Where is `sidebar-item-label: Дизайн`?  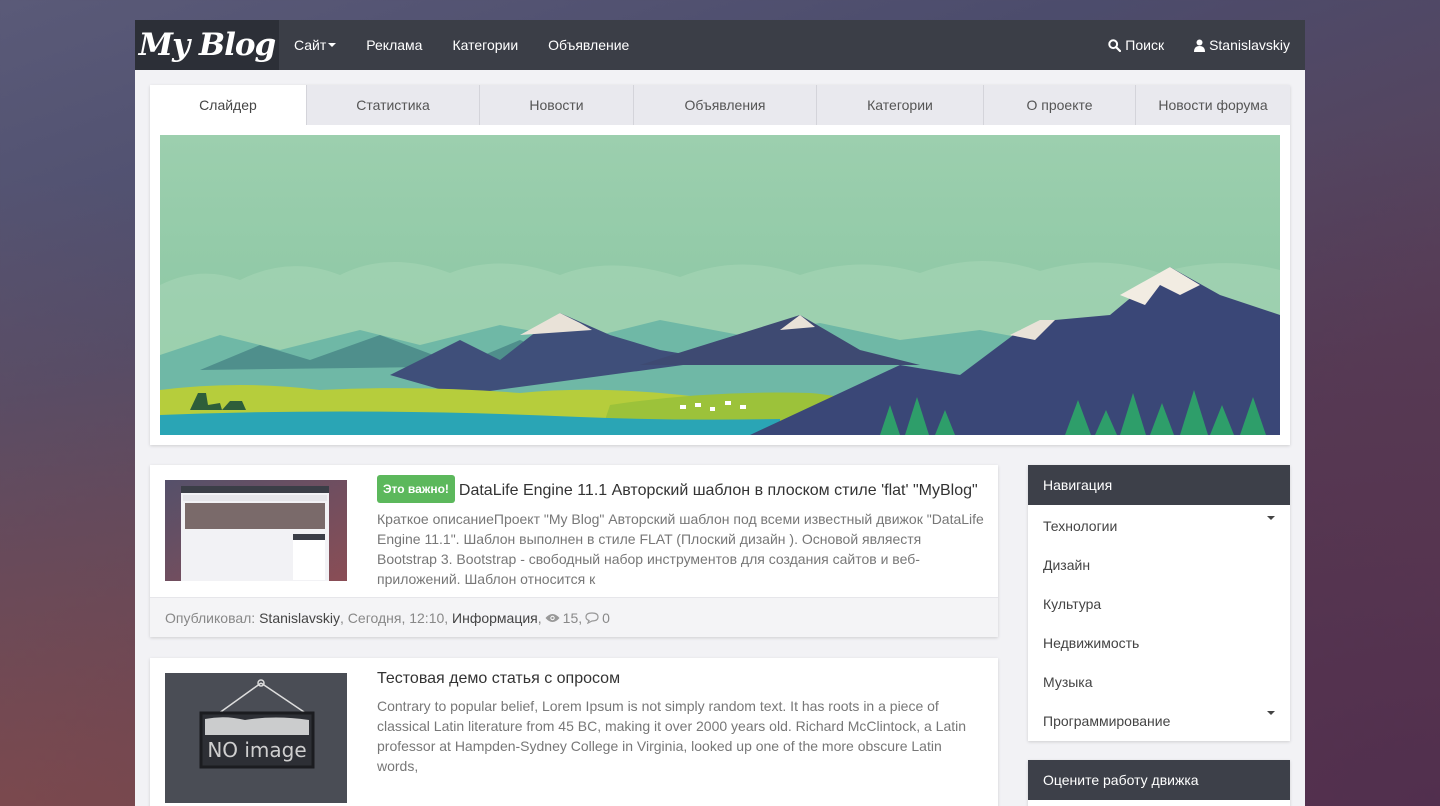 sidebar-item-label: Дизайн is located at coordinates (1067, 564).